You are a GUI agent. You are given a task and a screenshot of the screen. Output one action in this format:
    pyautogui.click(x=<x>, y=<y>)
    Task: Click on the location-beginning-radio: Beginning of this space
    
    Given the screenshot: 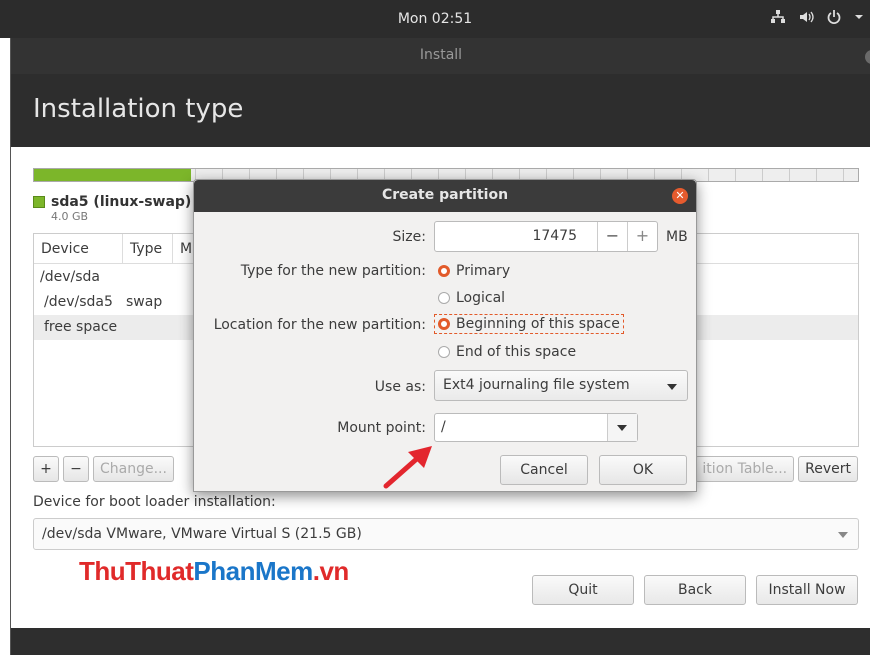 What is the action you would take?
    pyautogui.click(x=529, y=324)
    